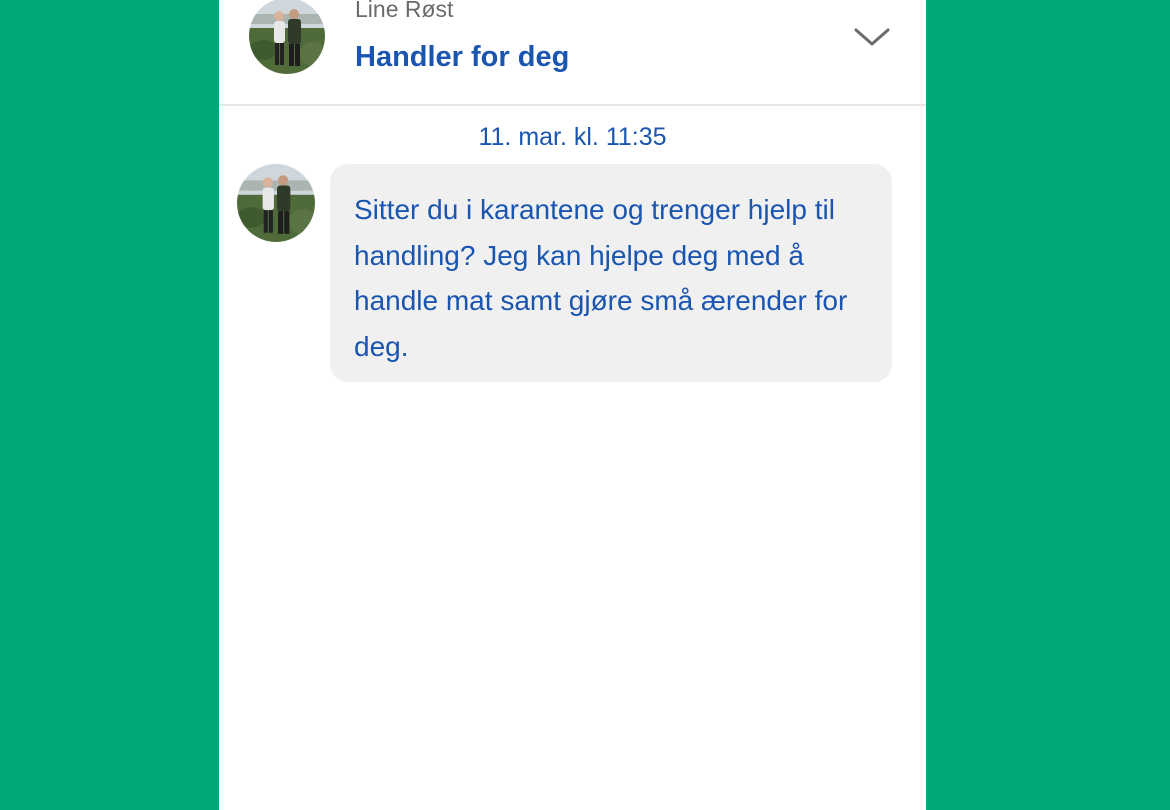  What do you see at coordinates (462, 57) in the screenshot?
I see `conversation-subject: Handler for deg` at bounding box center [462, 57].